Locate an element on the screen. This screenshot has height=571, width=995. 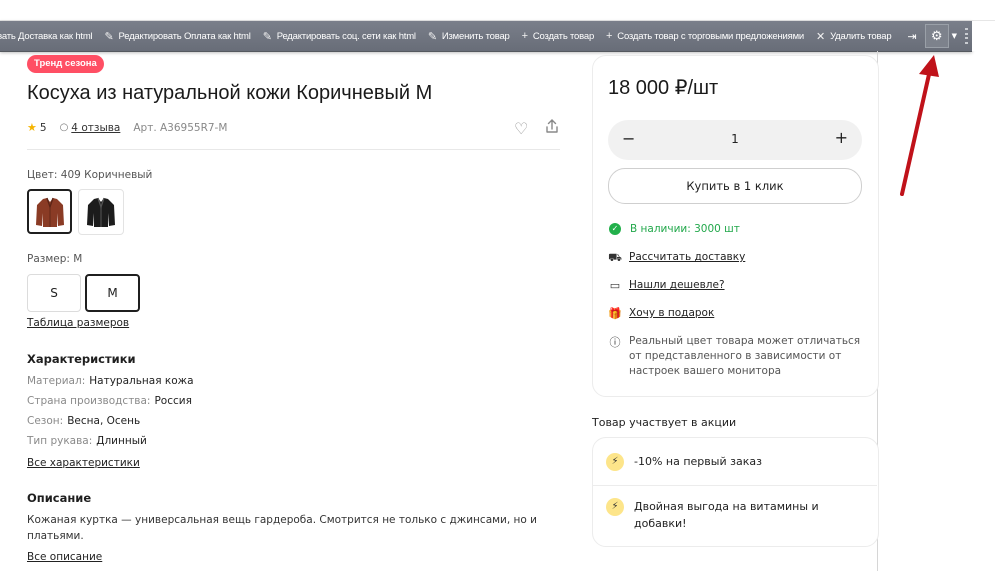
toolbar-end-space is located at coordinates (983, 36).